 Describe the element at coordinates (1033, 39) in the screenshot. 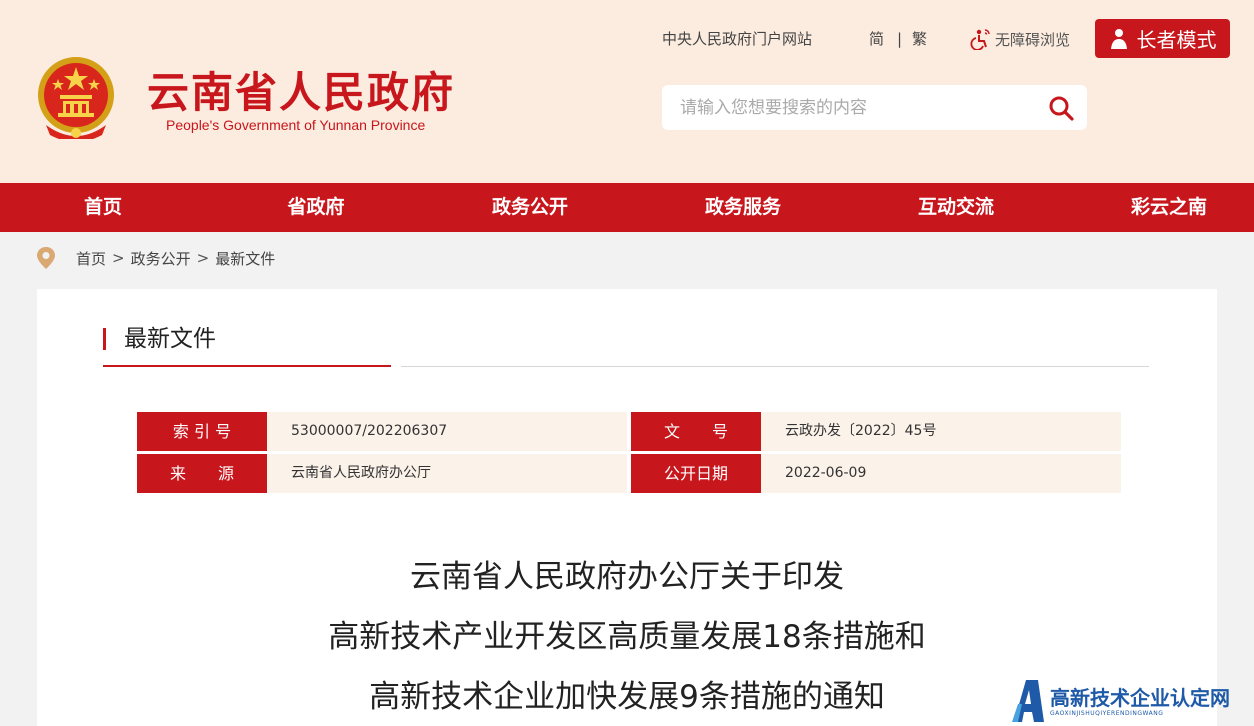

I see `accessibility-label: 无障碍浏览` at that location.